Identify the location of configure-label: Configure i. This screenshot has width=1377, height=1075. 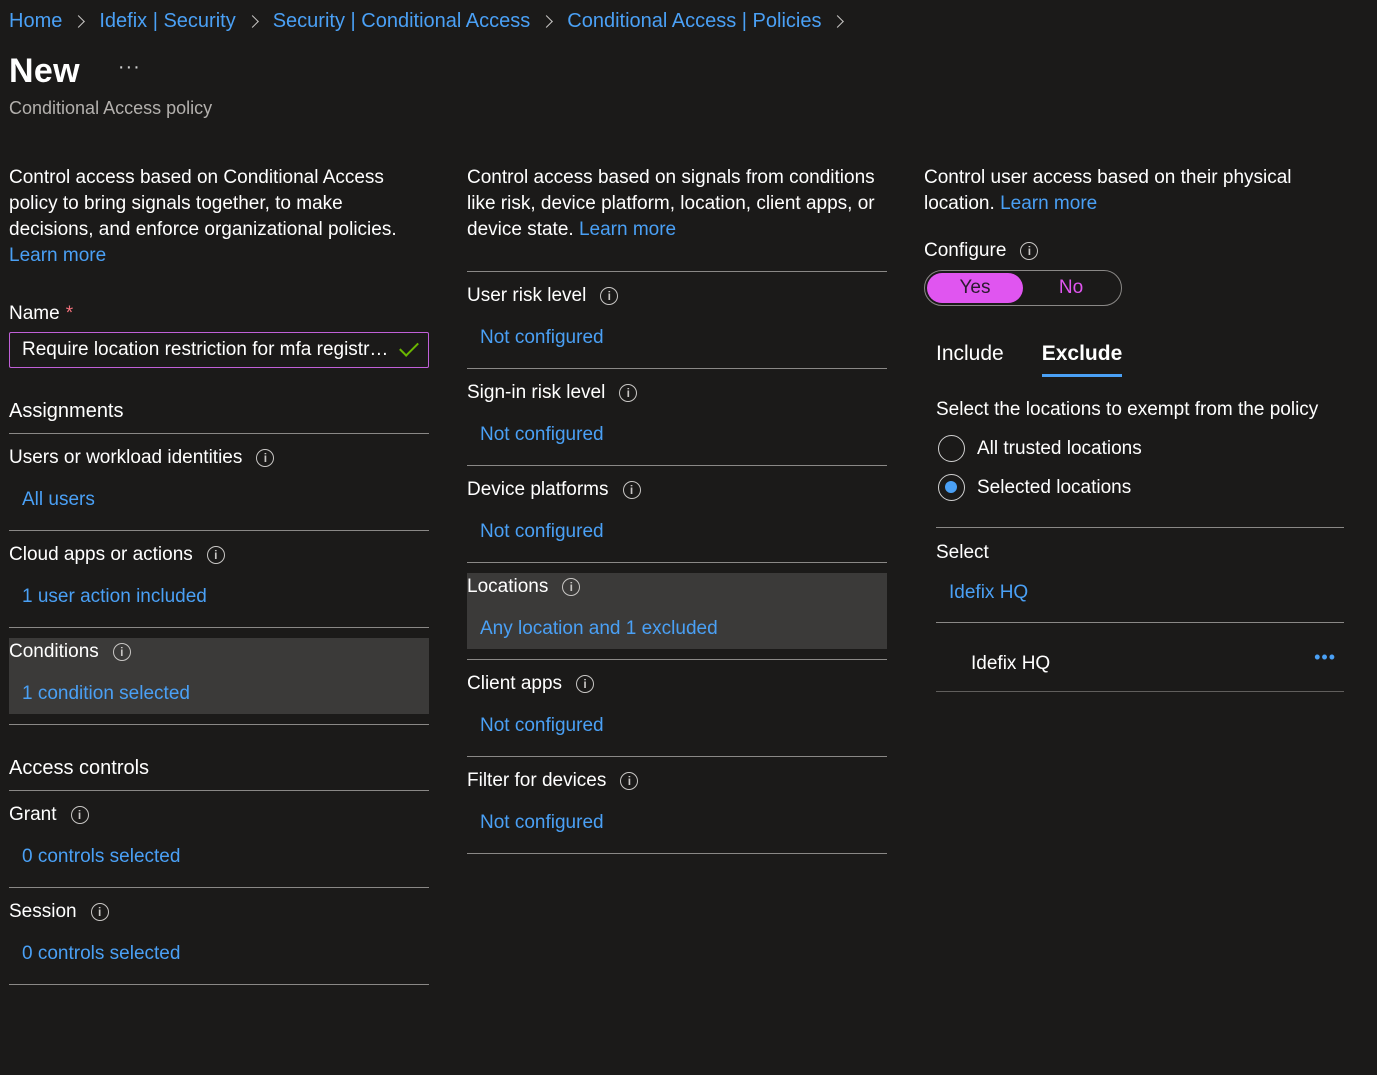
(1134, 251).